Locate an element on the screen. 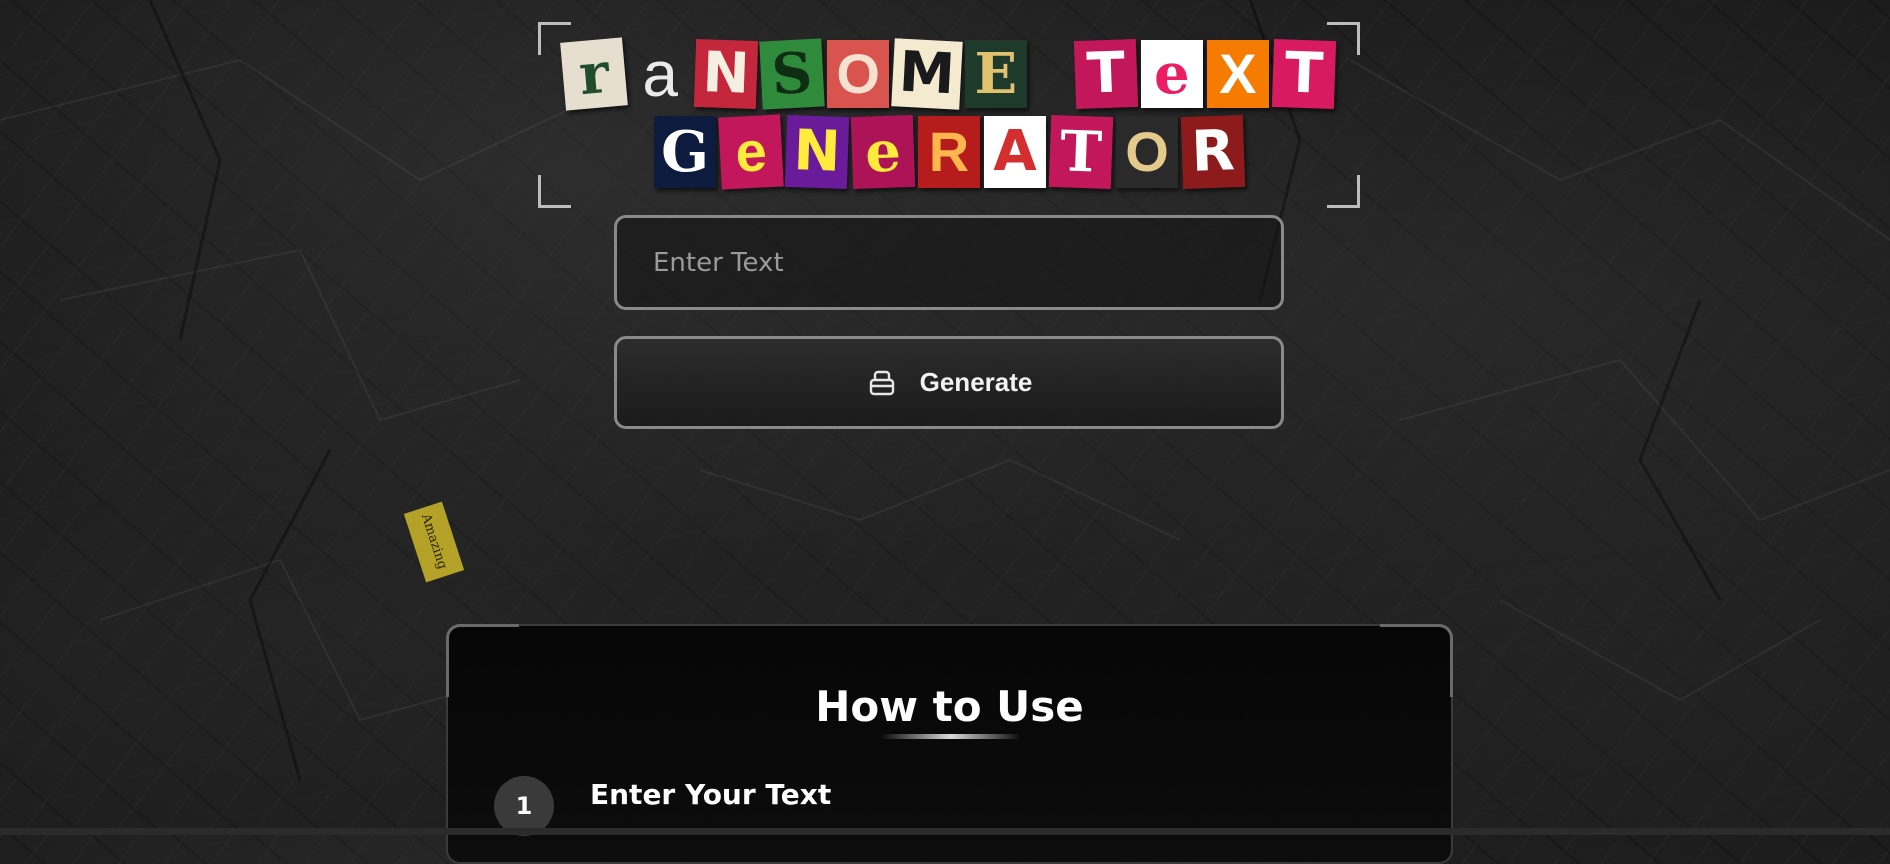 The image size is (1890, 864). step-item: 1 Enter Your Text is located at coordinates (662, 806).